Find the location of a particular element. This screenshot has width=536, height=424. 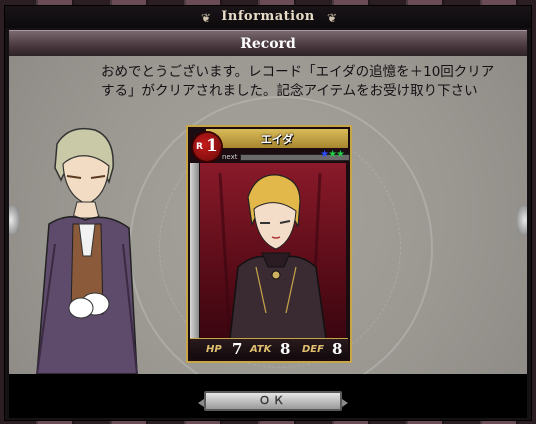

character-illustration is located at coordinates (87, 250).